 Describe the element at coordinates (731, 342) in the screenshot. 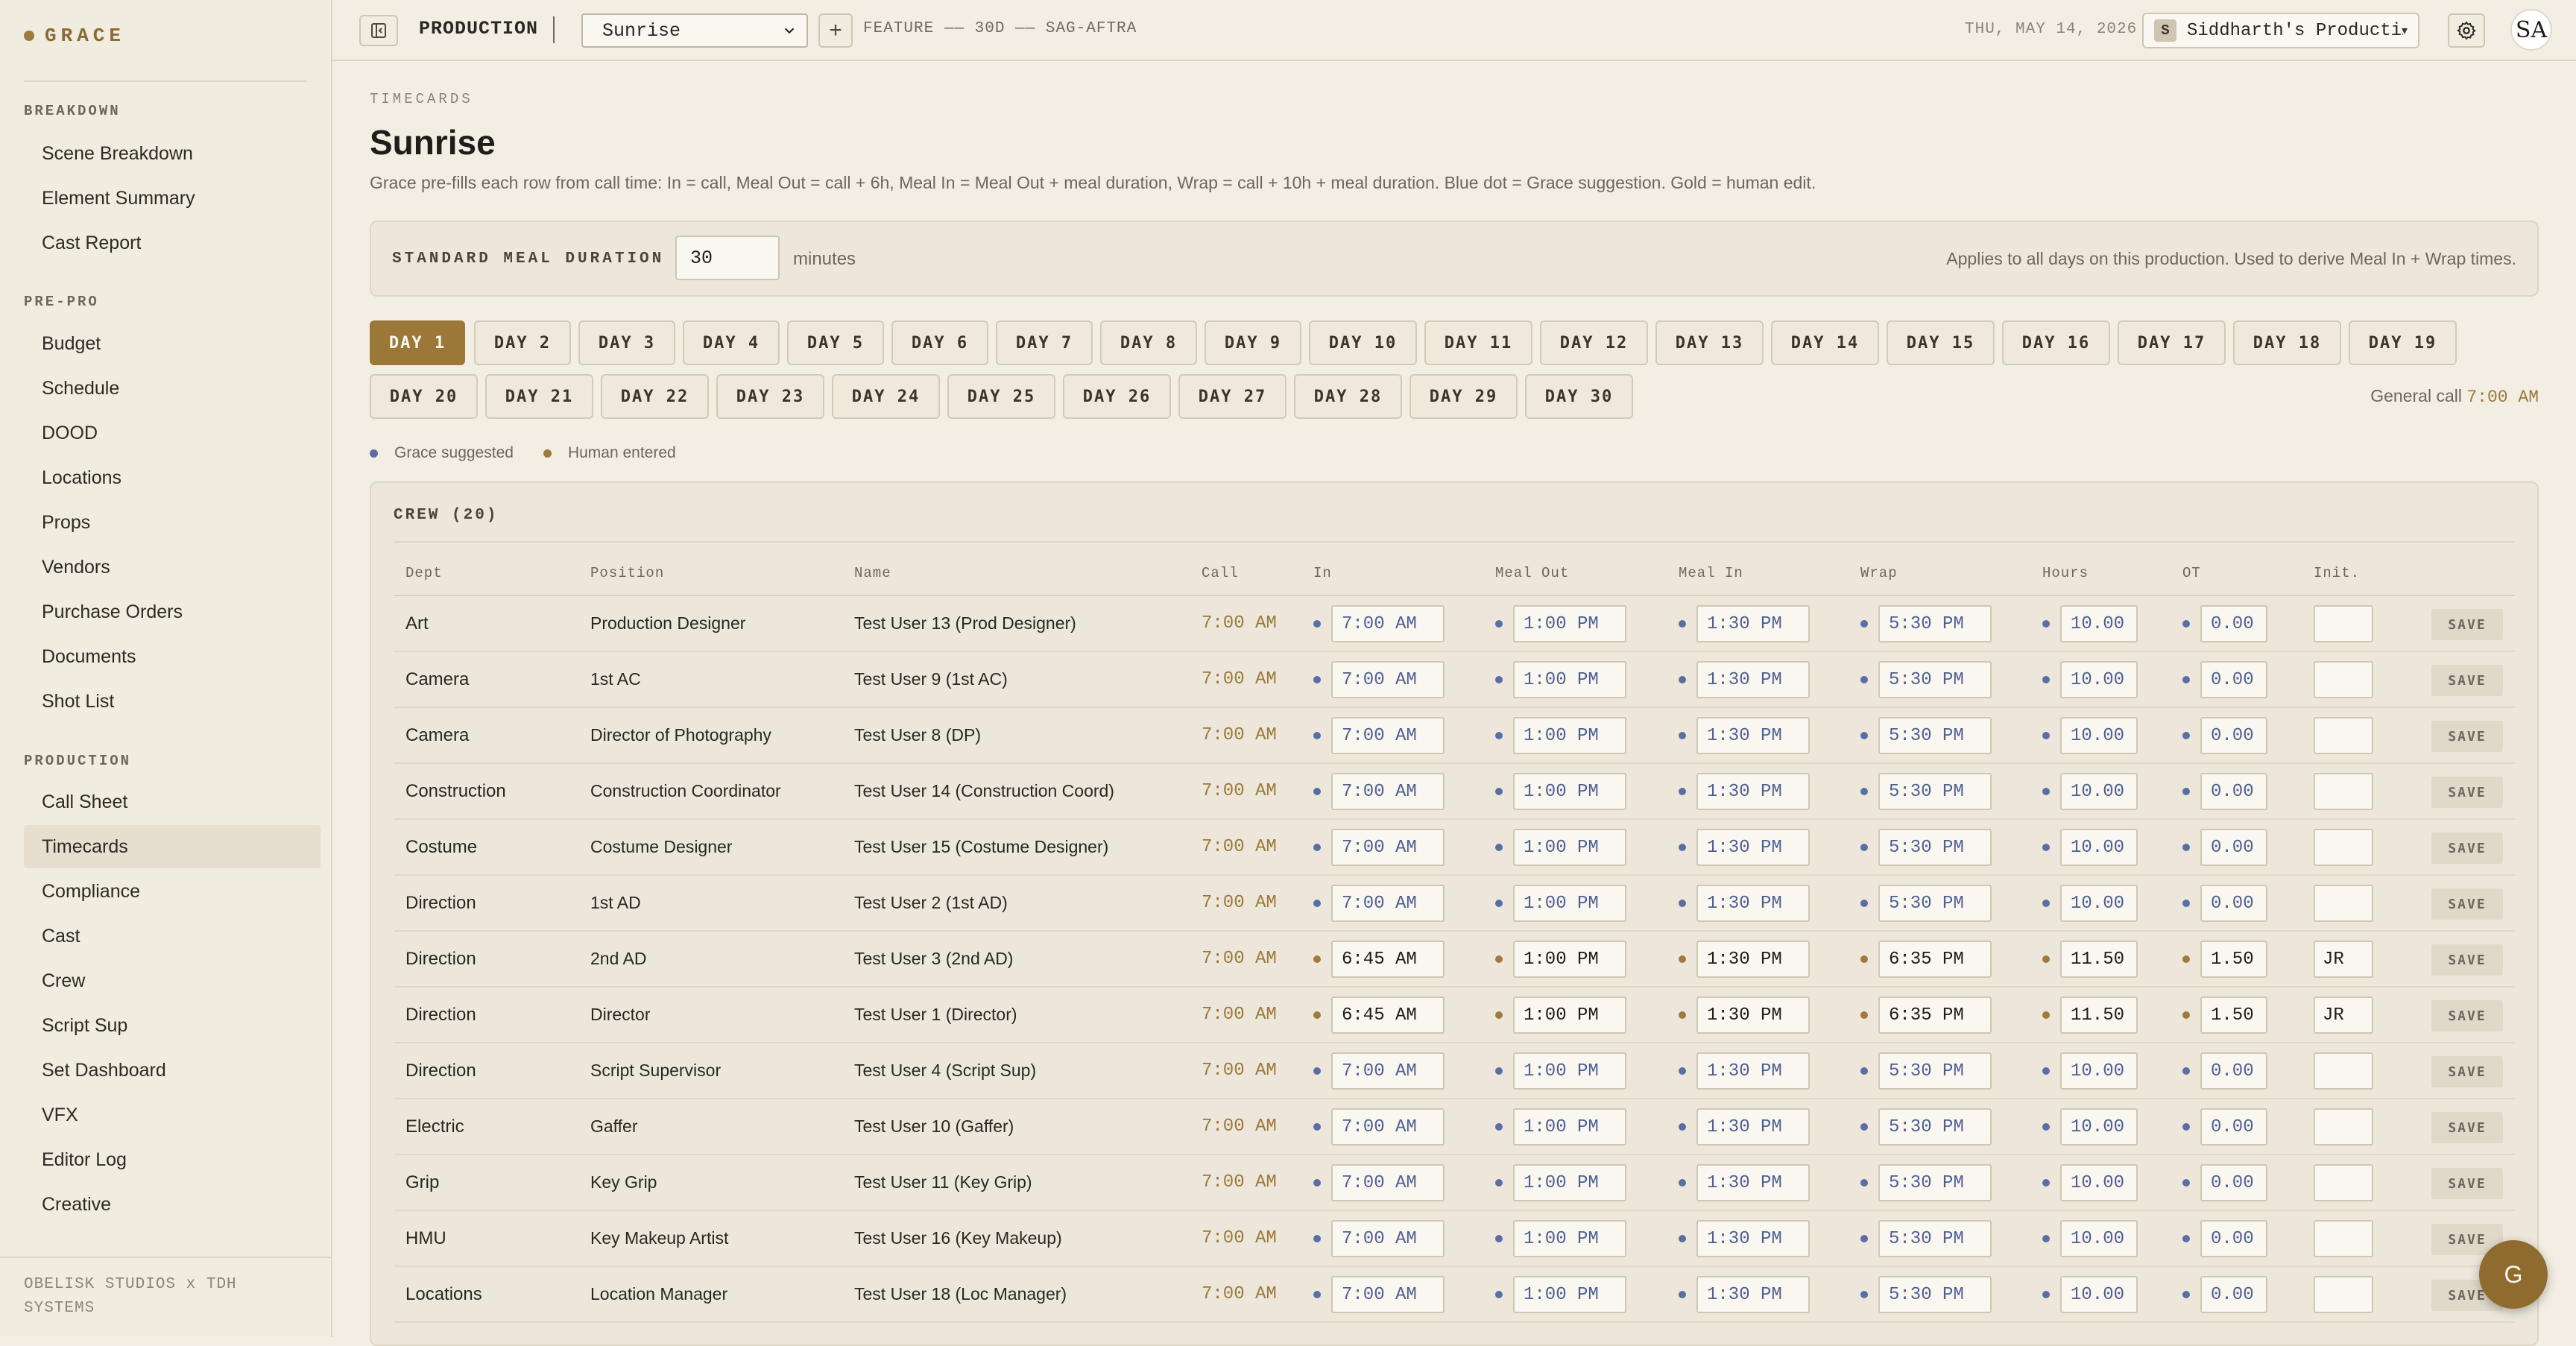

I see `tab-day-4: DAY 4` at that location.